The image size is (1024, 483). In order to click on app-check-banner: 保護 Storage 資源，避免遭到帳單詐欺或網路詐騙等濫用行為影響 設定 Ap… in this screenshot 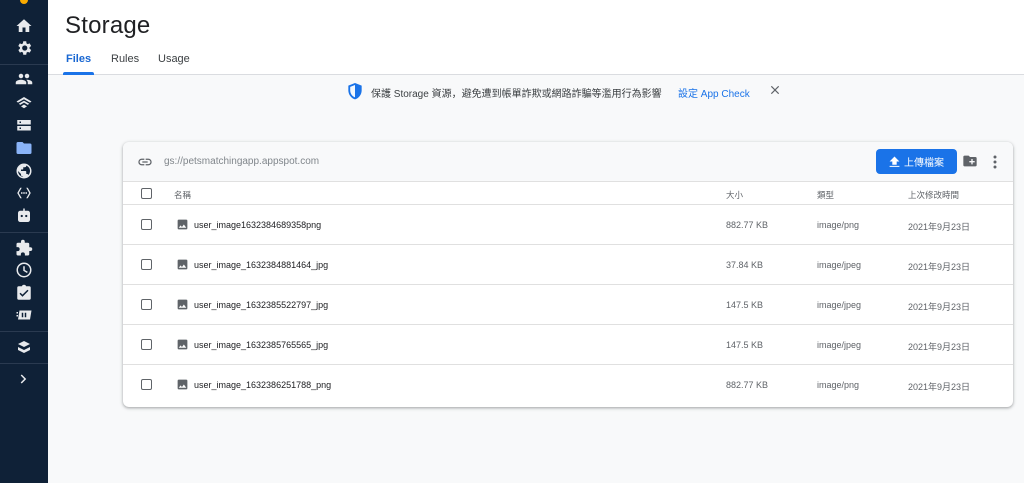, I will do `click(536, 91)`.